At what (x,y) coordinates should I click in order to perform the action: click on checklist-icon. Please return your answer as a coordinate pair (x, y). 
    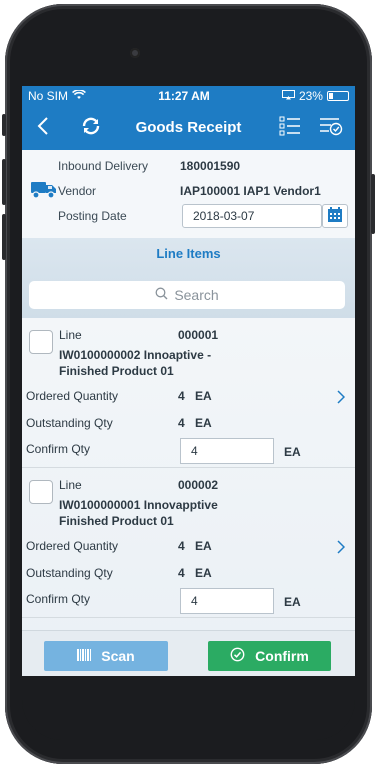
    Looking at the image, I should click on (331, 128).